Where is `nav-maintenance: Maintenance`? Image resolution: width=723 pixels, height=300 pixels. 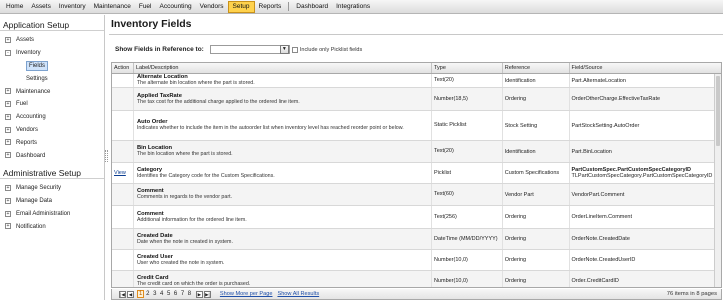
nav-maintenance: Maintenance is located at coordinates (112, 7).